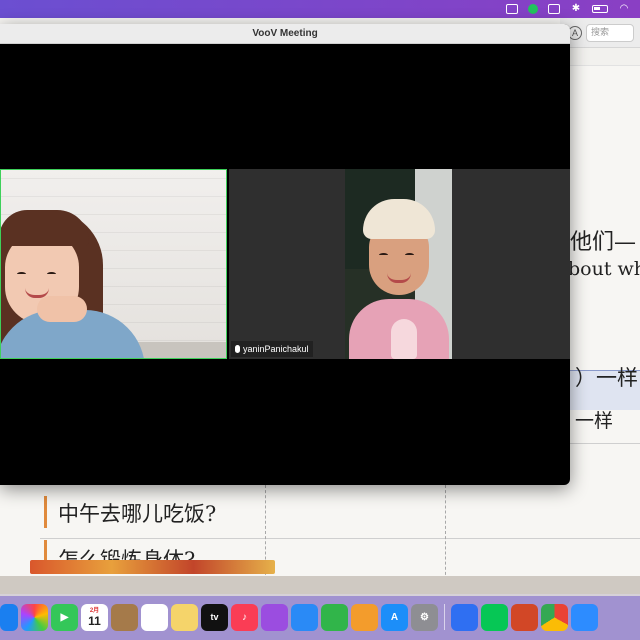 The width and height of the screenshot is (640, 640). I want to click on reminders-icon, so click(154, 617).